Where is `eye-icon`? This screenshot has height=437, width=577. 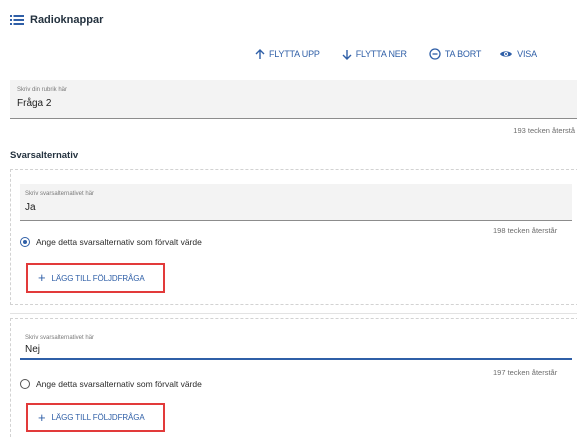
eye-icon is located at coordinates (506, 54).